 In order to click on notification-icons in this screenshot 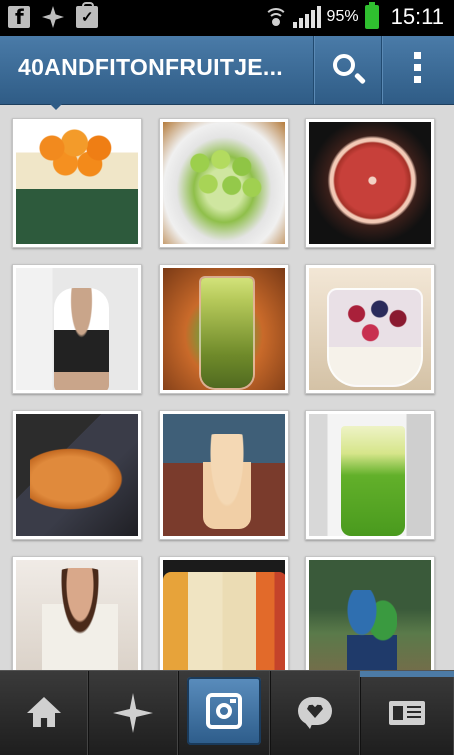, I will do `click(53, 15)`.